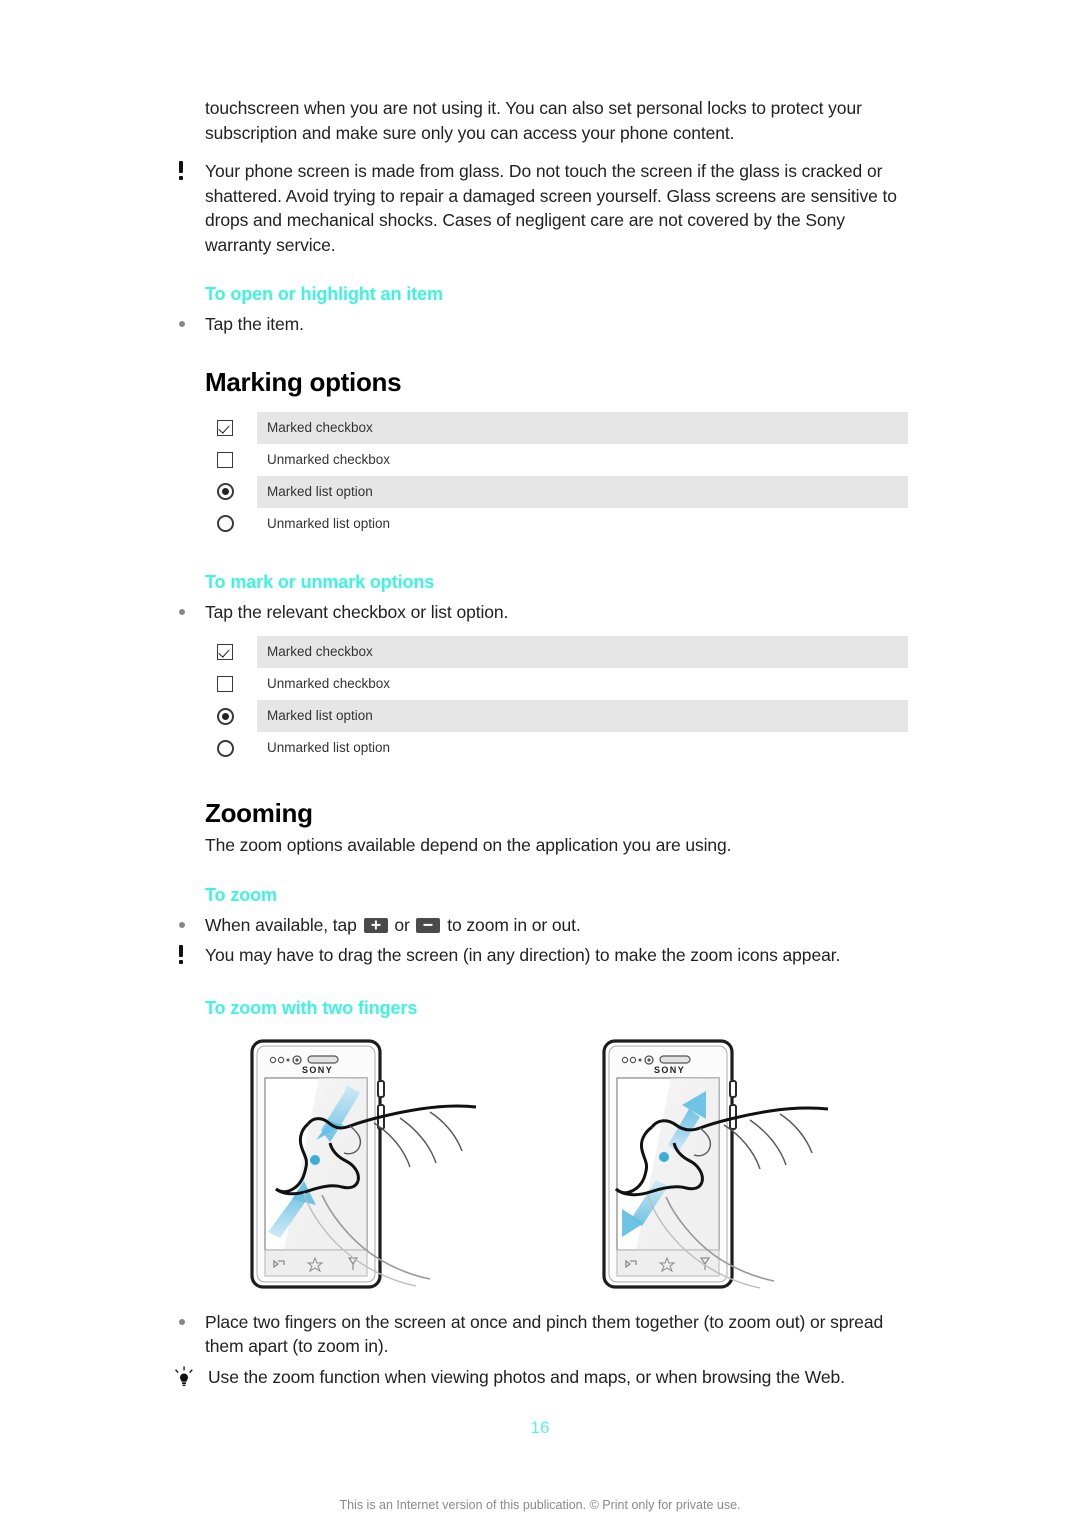  Describe the element at coordinates (514, 924) in the screenshot. I see `step-to-zoom-suffix: to zoom in or out.` at that location.